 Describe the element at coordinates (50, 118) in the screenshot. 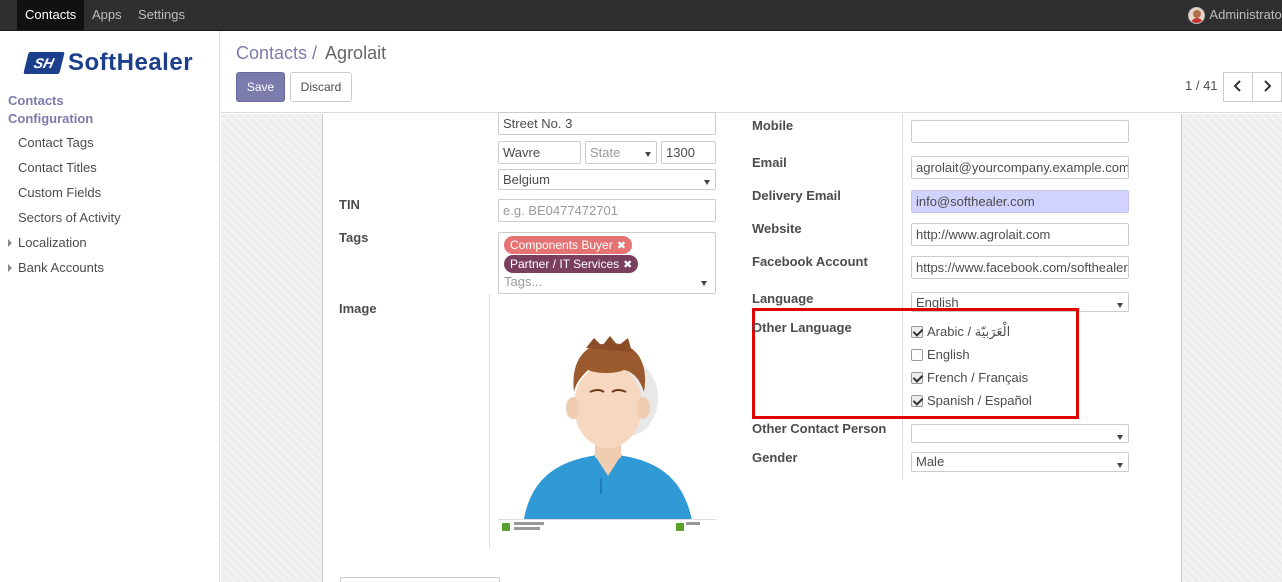

I see `sidebar-section-configuration: Configuration` at that location.